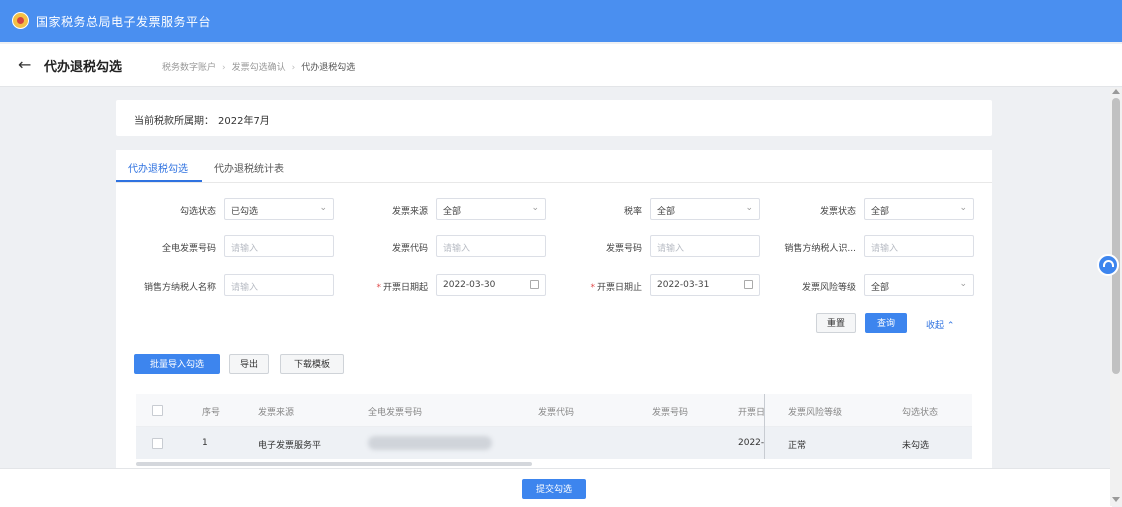 Image resolution: width=1122 pixels, height=507 pixels. What do you see at coordinates (157, 443) in the screenshot?
I see `row-checkbox` at bounding box center [157, 443].